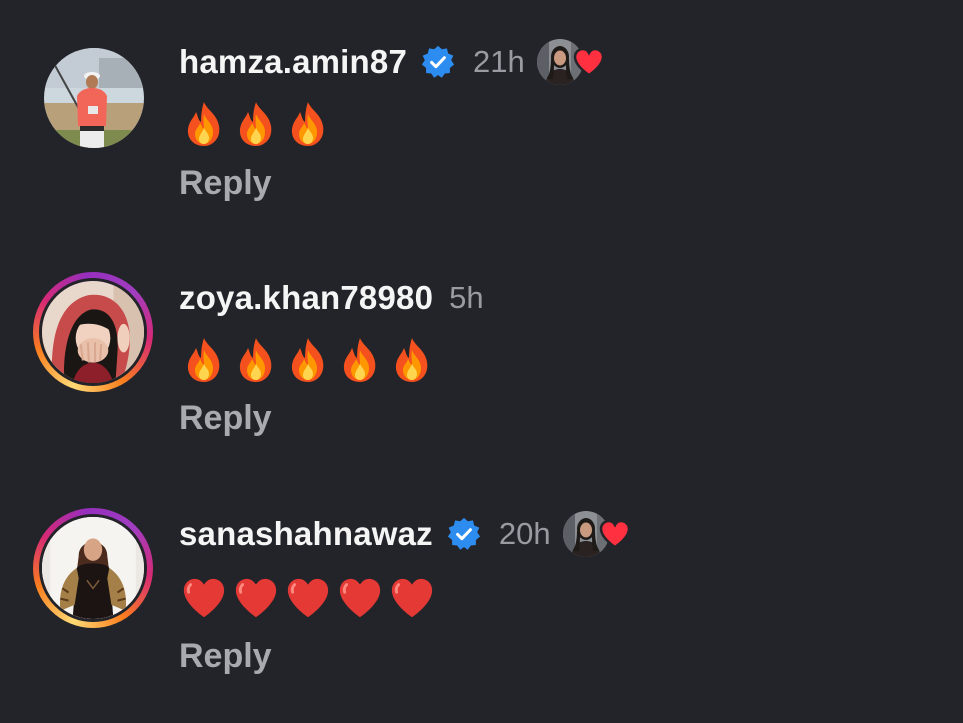  Describe the element at coordinates (293, 62) in the screenshot. I see `username: hamza.amin87` at that location.